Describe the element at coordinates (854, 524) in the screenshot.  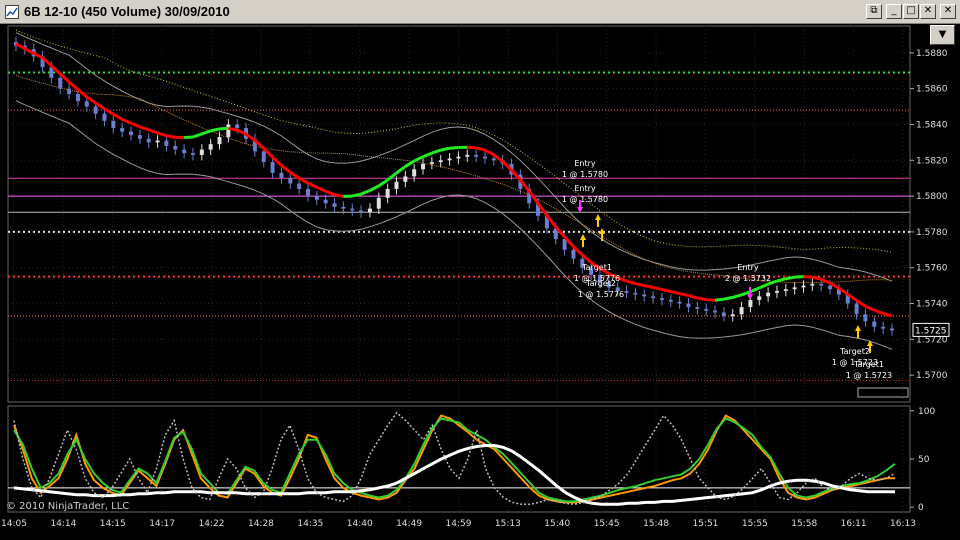
I see `x-tick-label: 16:11` at that location.